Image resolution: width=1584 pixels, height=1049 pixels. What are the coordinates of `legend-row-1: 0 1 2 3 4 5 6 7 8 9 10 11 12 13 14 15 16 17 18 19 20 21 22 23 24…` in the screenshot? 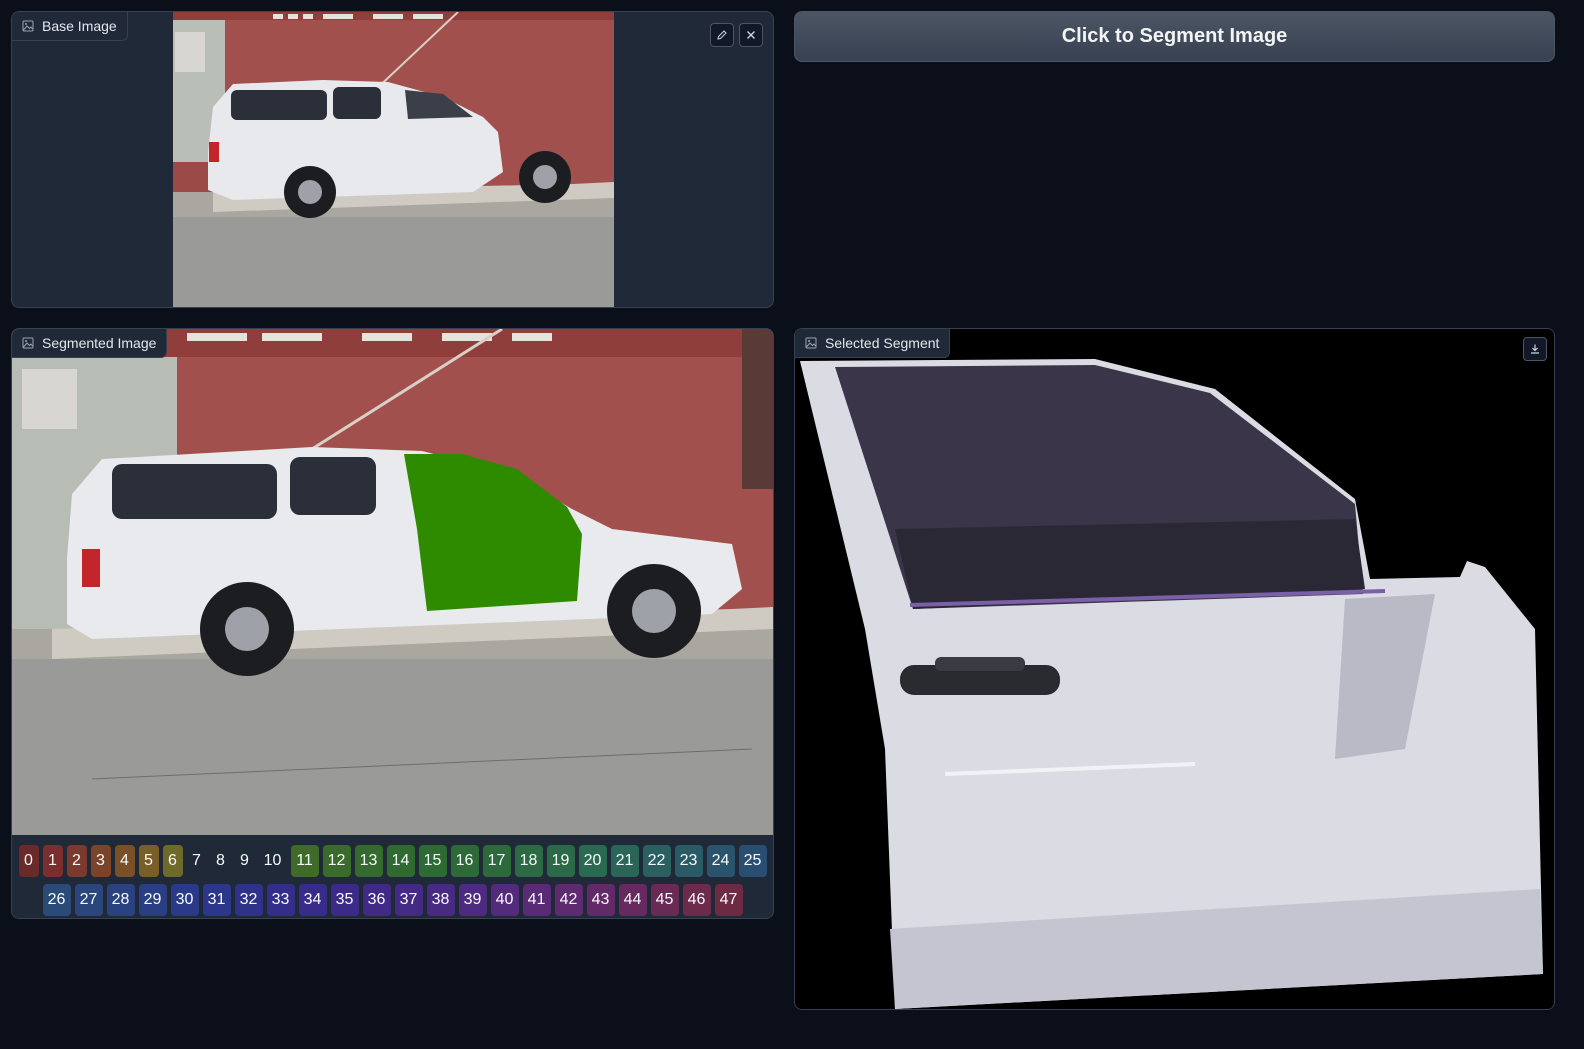 It's located at (392, 861).